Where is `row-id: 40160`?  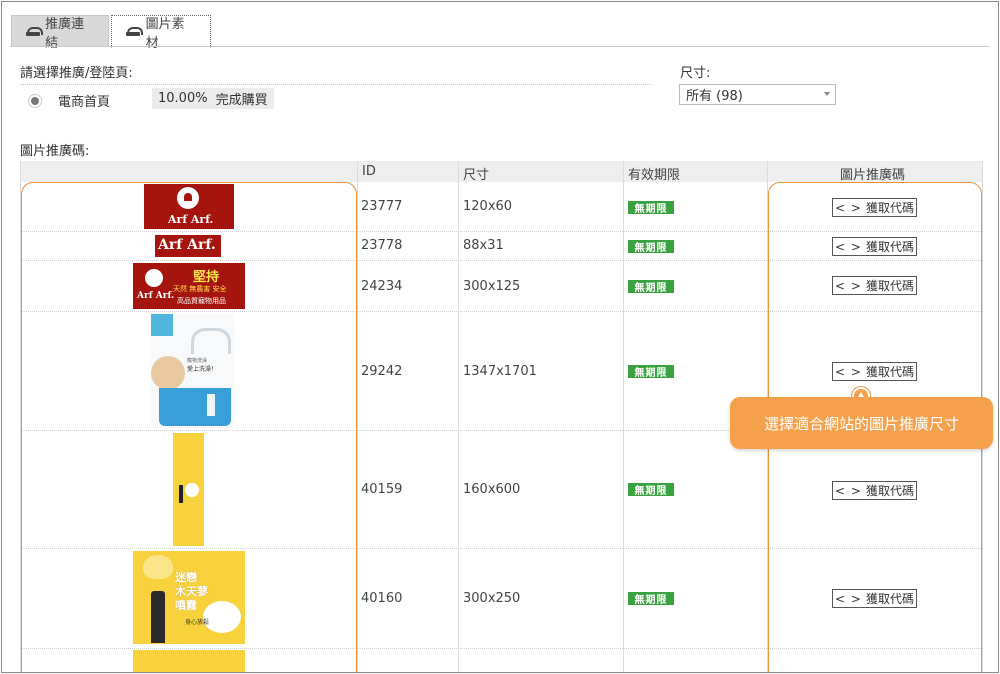 row-id: 40160 is located at coordinates (382, 598).